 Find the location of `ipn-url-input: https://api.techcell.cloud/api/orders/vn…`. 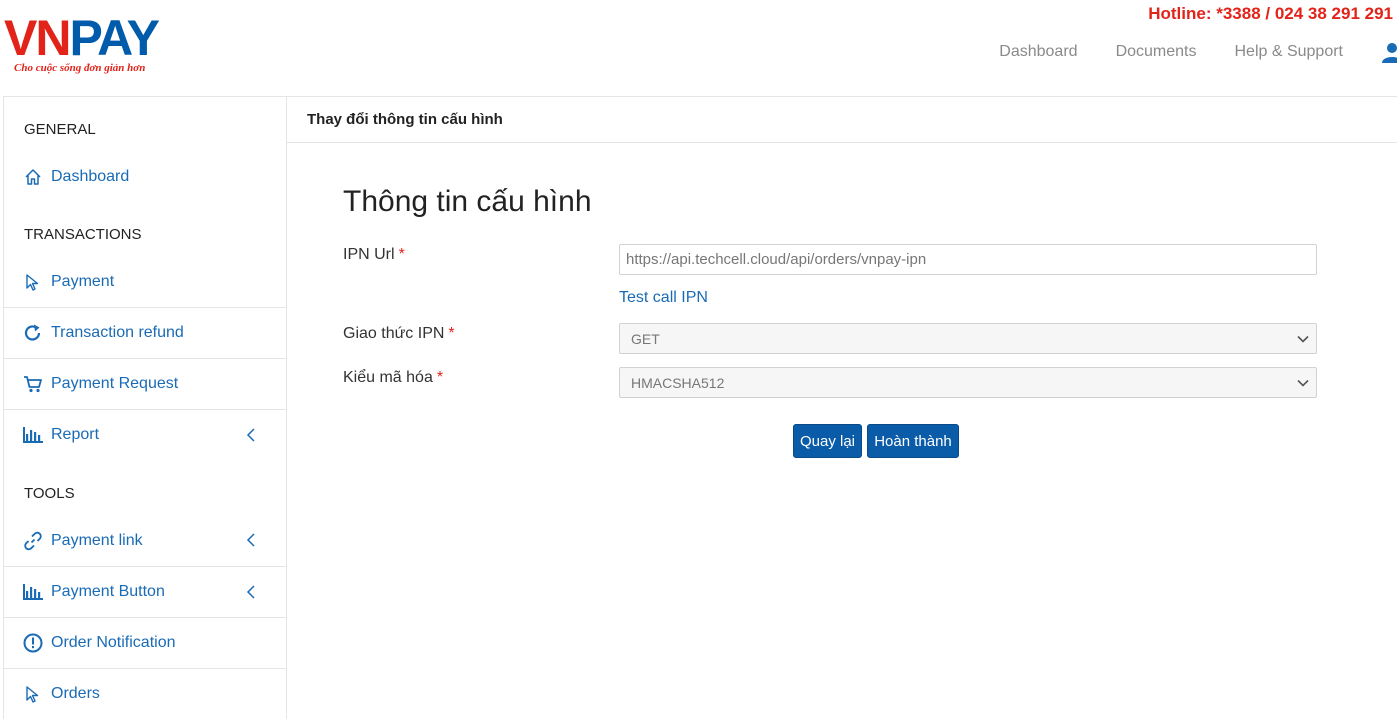

ipn-url-input: https://api.techcell.cloud/api/orders/vn… is located at coordinates (968, 259).